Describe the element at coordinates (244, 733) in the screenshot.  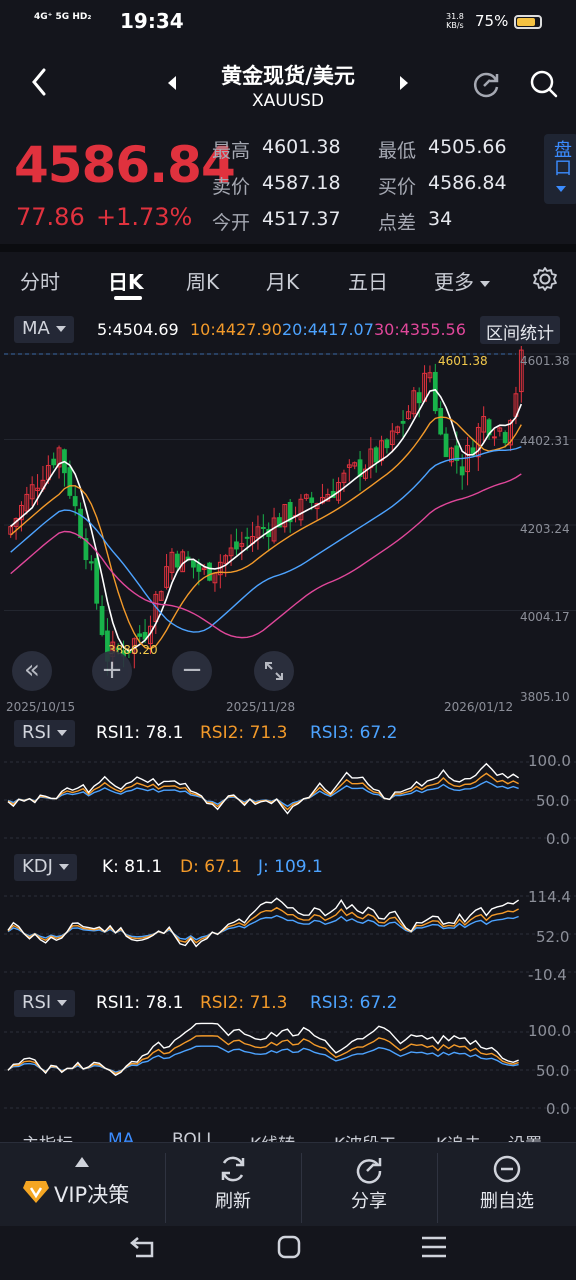
I see `rsi2-value: RSI2: 71.3` at that location.